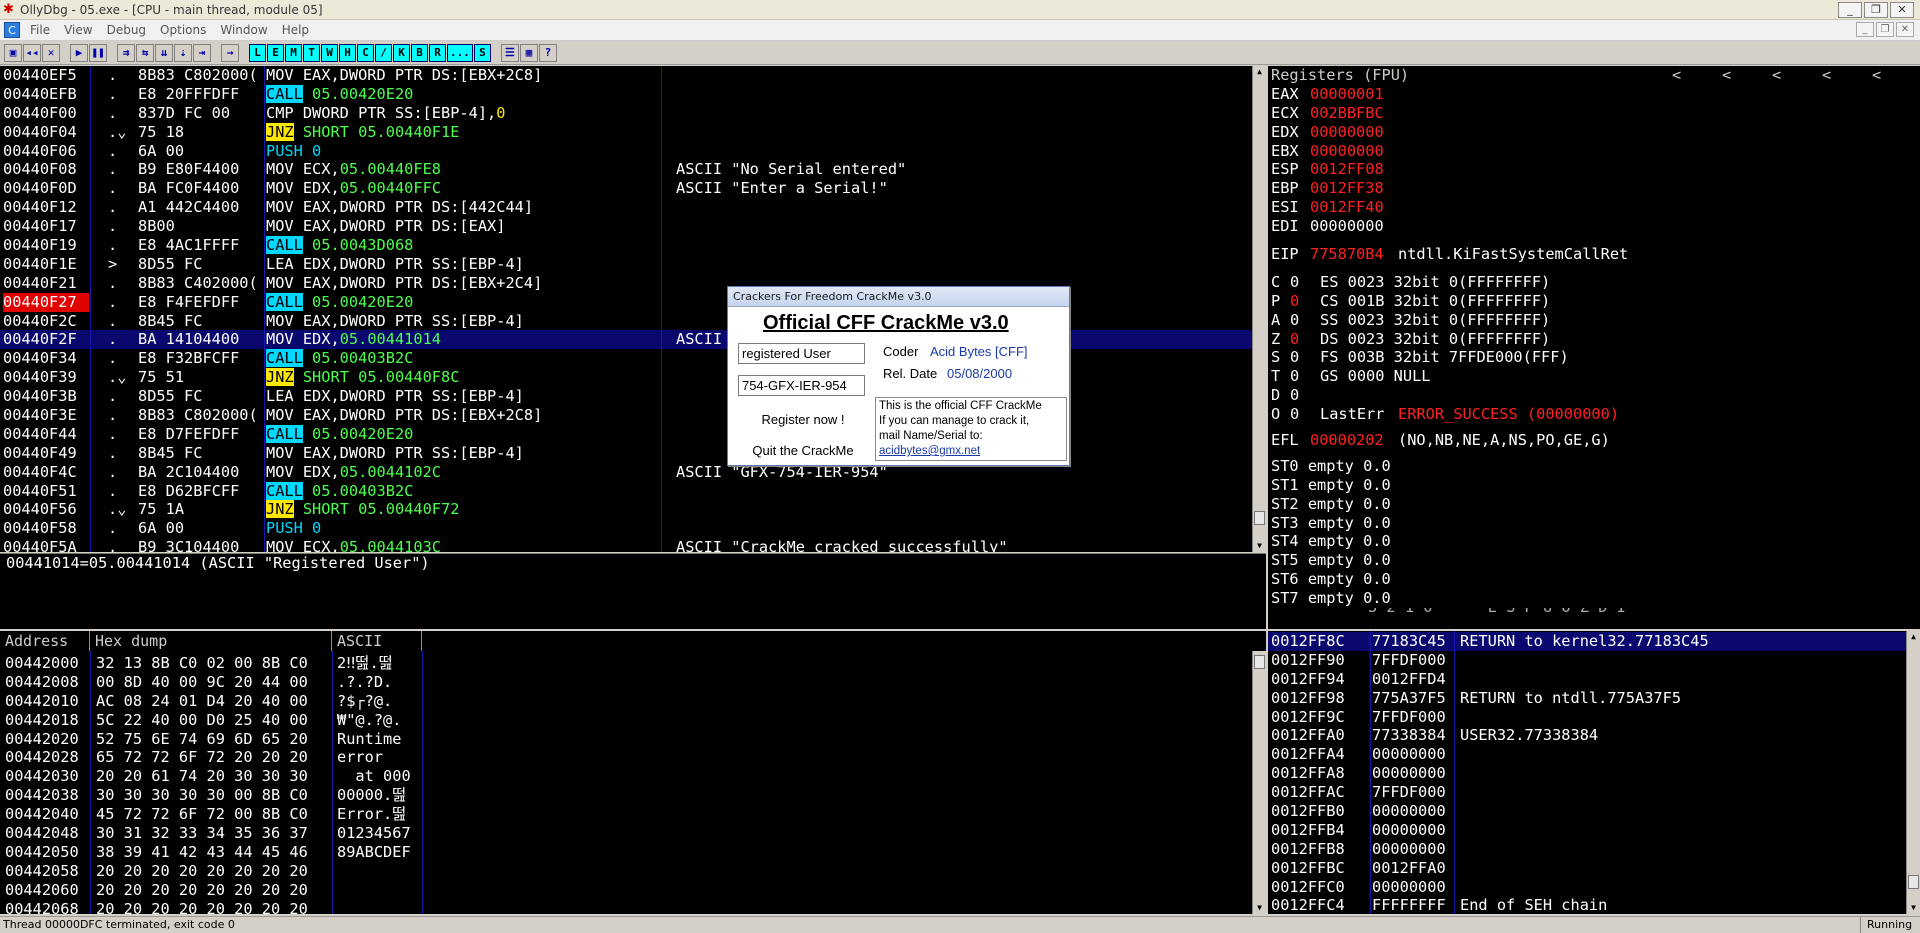  What do you see at coordinates (126, 52) in the screenshot?
I see `step-into-icon: ⇉` at bounding box center [126, 52].